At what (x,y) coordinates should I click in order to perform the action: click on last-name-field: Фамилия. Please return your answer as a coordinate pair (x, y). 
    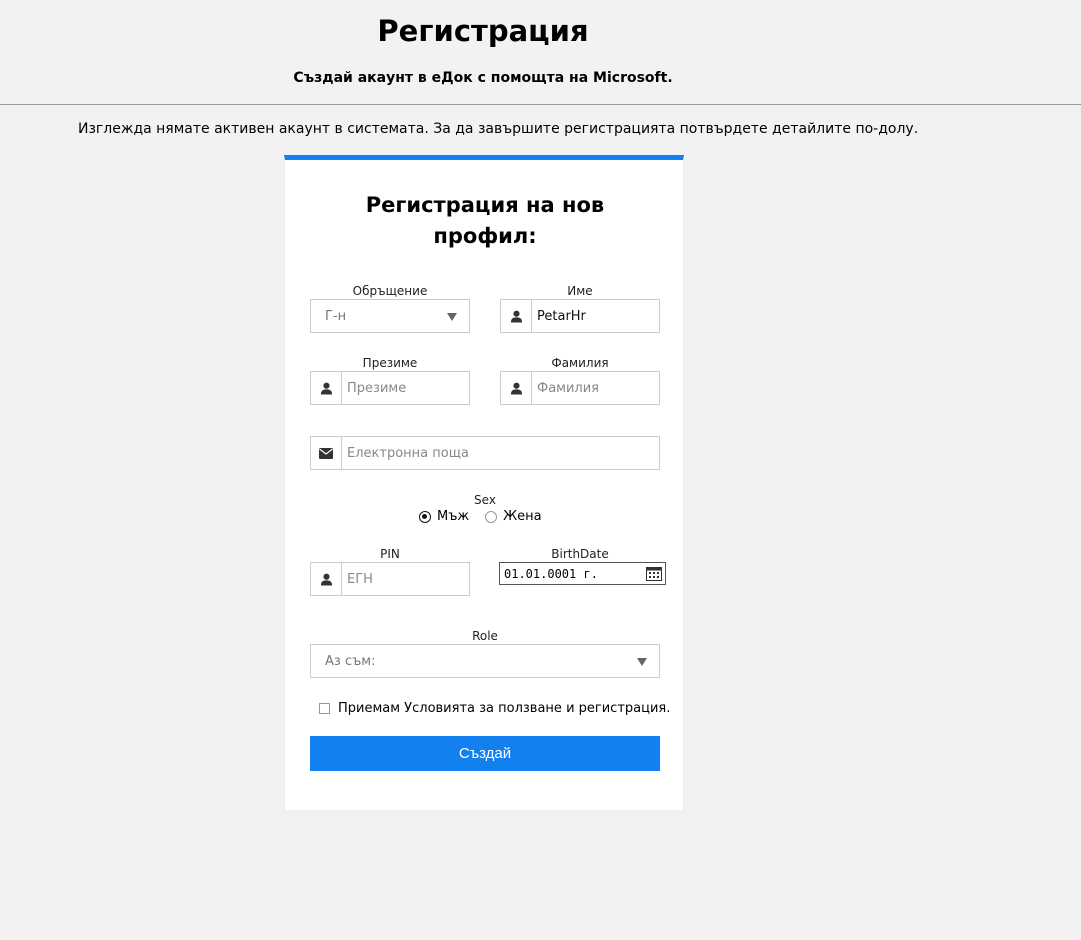
    Looking at the image, I should click on (580, 388).